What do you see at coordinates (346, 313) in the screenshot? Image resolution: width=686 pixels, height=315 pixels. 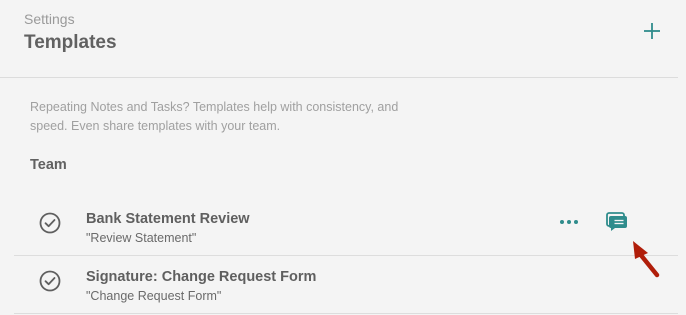 I see `row-divider` at bounding box center [346, 313].